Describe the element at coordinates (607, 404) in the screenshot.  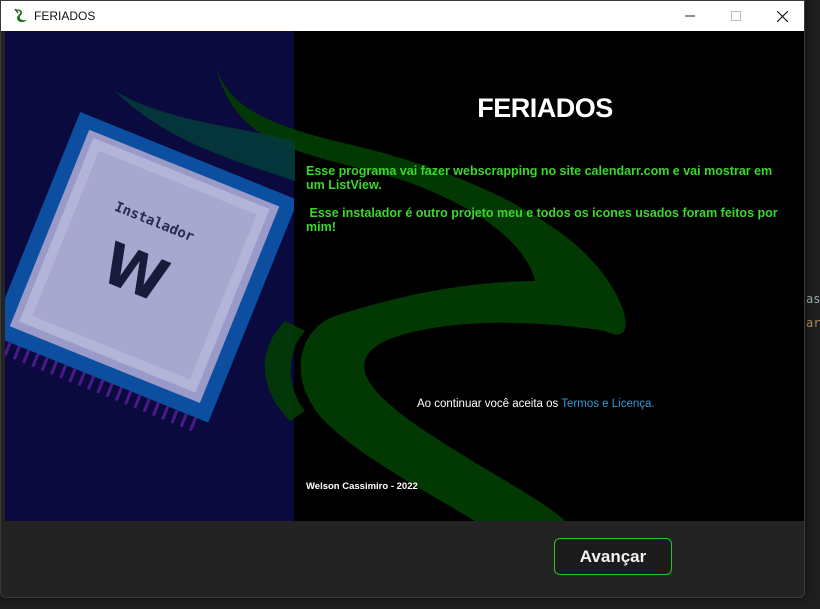
I see `terms-license-link: Termos e Licença.` at that location.